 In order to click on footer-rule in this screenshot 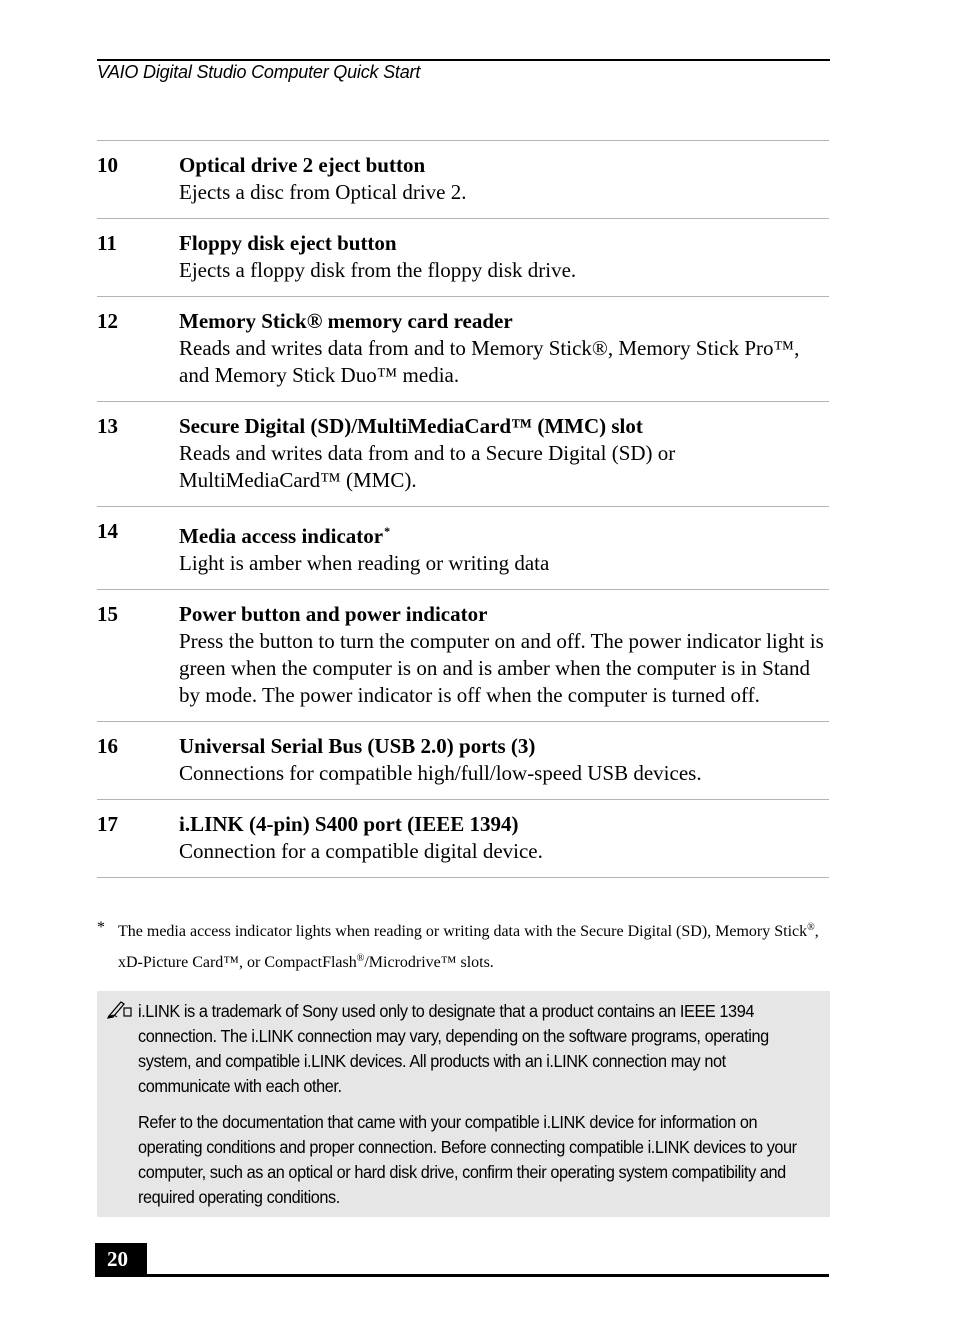, I will do `click(462, 1275)`.